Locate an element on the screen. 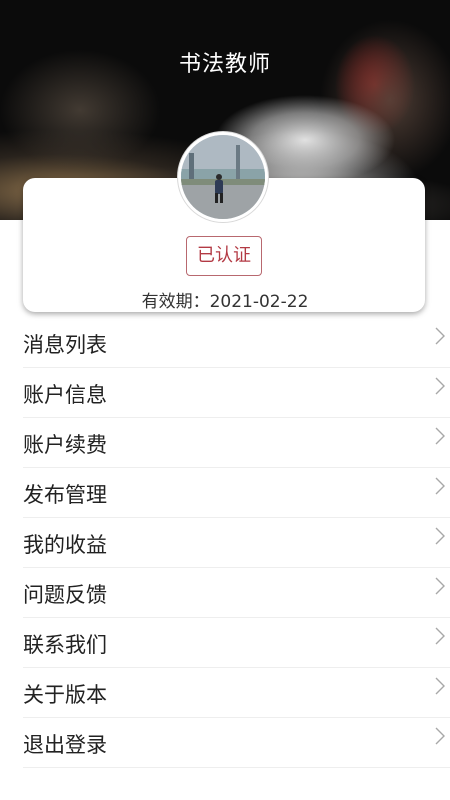  avatar-photo is located at coordinates (223, 177).